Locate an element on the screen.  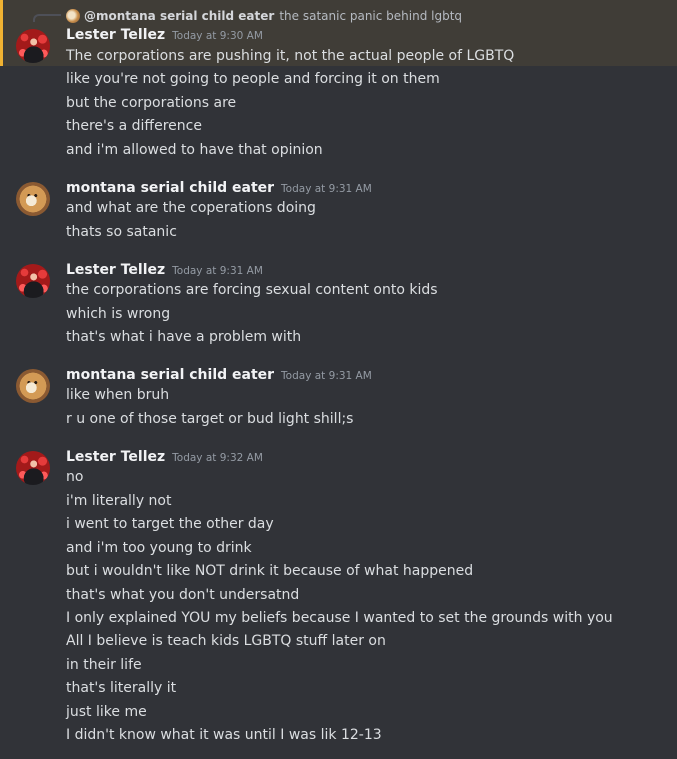
message-text: and what are the coperations doing is located at coordinates (191, 208).